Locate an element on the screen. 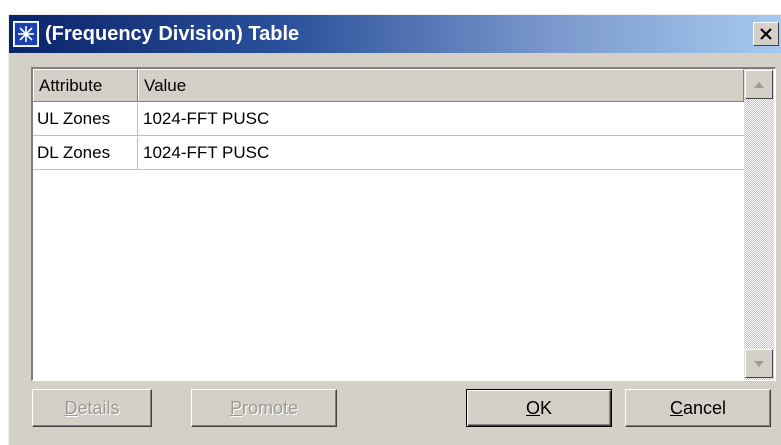 Image resolution: width=781 pixels, height=445 pixels. title-bar: (Frequency Division) Table is located at coordinates (395, 34).